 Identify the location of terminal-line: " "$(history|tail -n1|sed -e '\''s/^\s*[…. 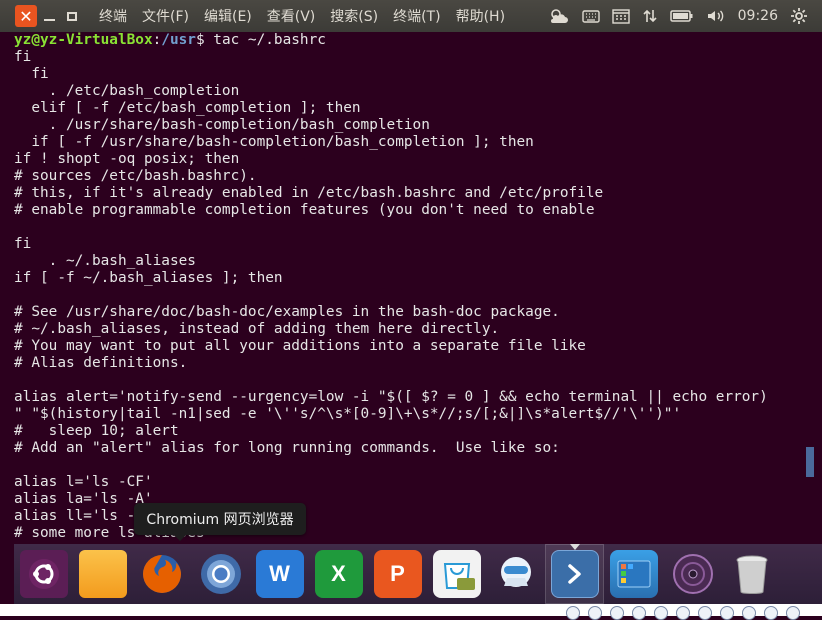
(348, 414).